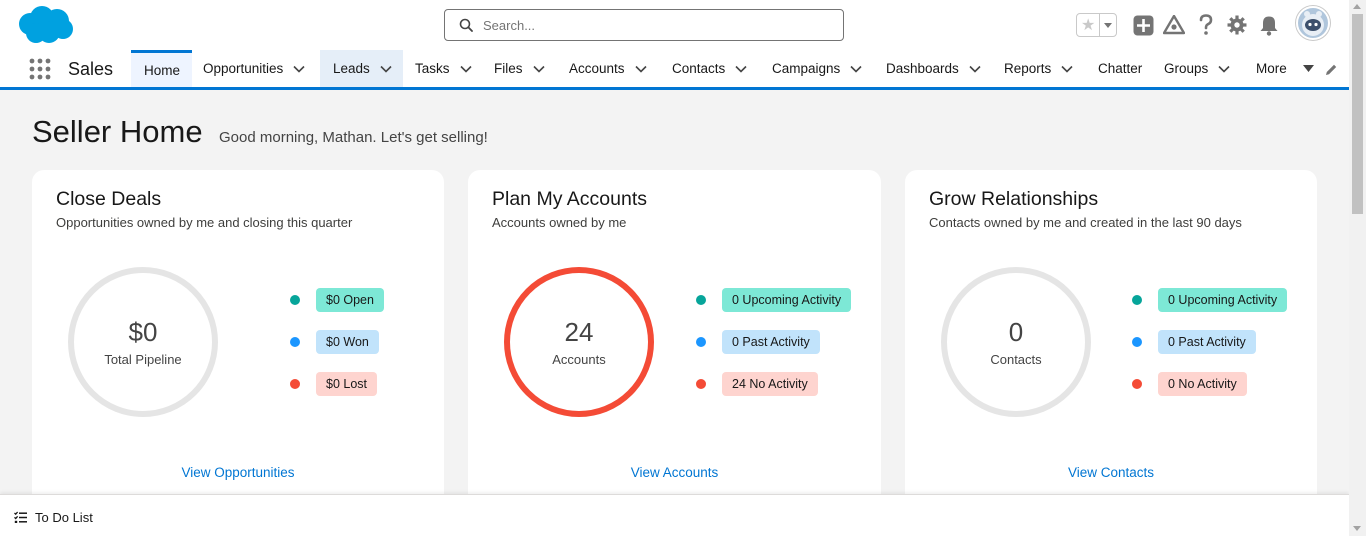 The image size is (1366, 536). What do you see at coordinates (1016, 359) in the screenshot?
I see `ring-label: Contacts` at bounding box center [1016, 359].